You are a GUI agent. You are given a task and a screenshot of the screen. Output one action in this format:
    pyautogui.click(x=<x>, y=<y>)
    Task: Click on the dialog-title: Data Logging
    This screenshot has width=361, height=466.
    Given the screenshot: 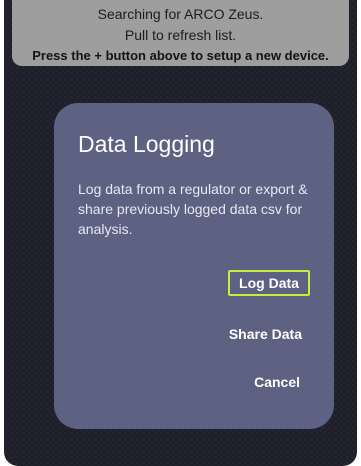 What is the action you would take?
    pyautogui.click(x=146, y=144)
    